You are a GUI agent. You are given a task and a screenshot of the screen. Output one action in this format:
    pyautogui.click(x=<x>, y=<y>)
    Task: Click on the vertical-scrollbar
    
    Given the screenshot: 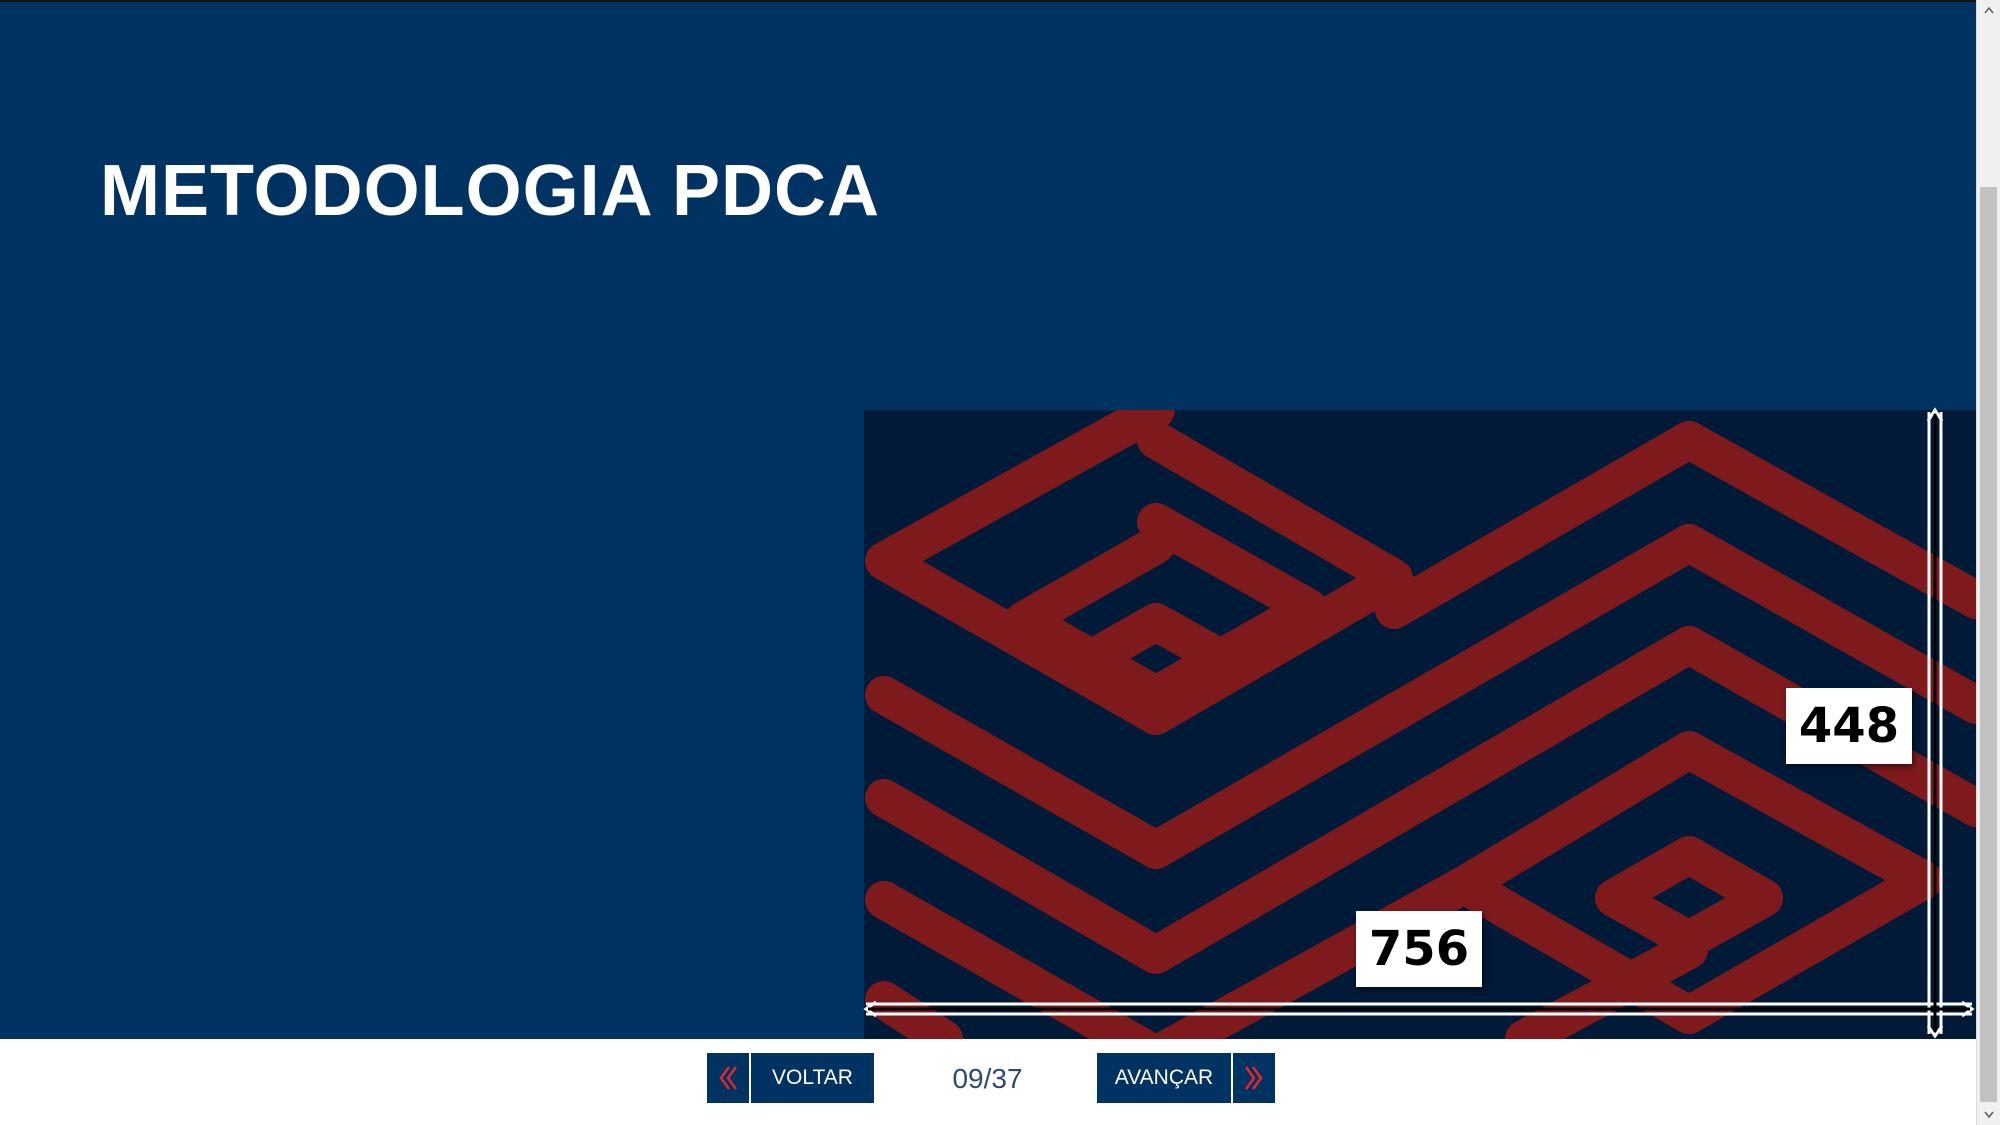 What is the action you would take?
    pyautogui.click(x=1988, y=562)
    